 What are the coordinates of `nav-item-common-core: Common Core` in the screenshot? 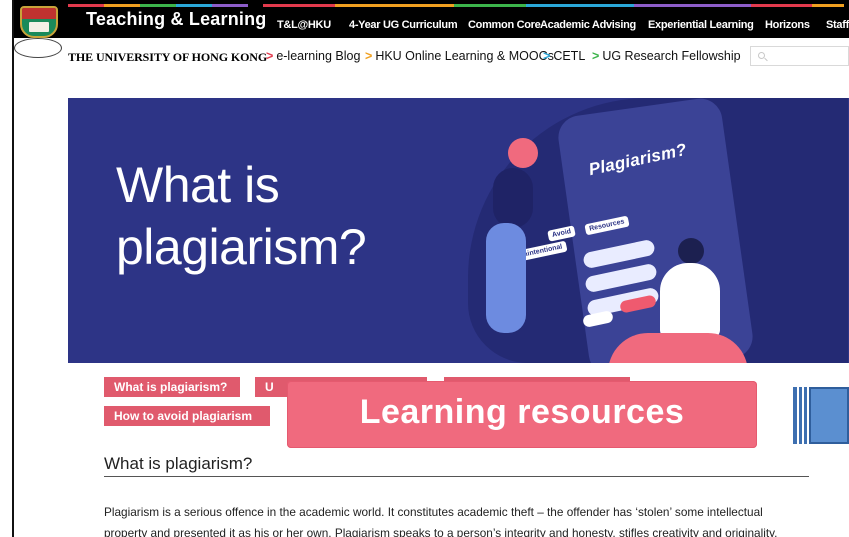 It's located at (505, 17).